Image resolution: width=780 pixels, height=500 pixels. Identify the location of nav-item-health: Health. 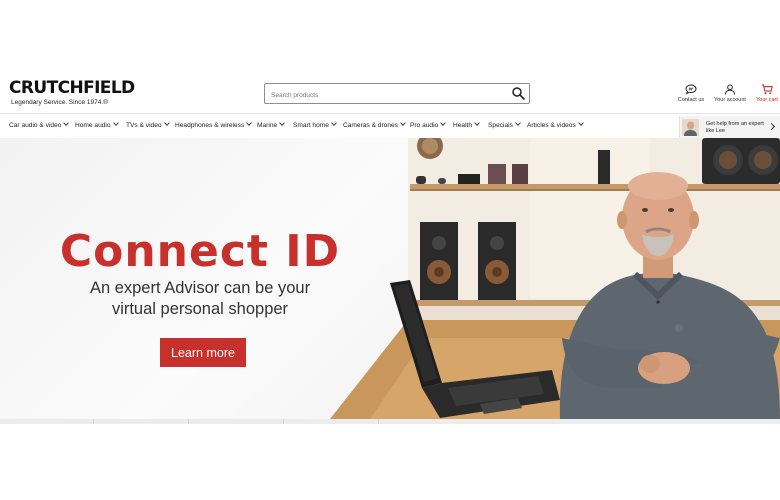
(466, 124).